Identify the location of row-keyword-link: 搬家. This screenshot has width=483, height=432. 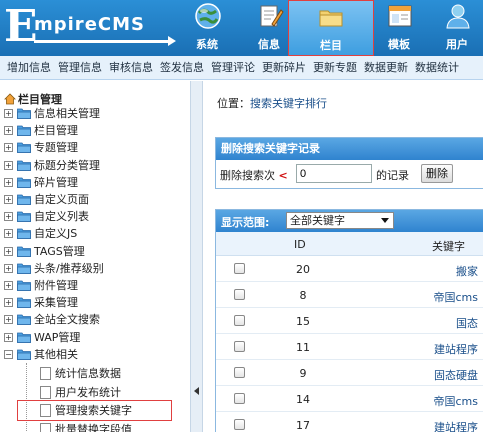
(437, 271).